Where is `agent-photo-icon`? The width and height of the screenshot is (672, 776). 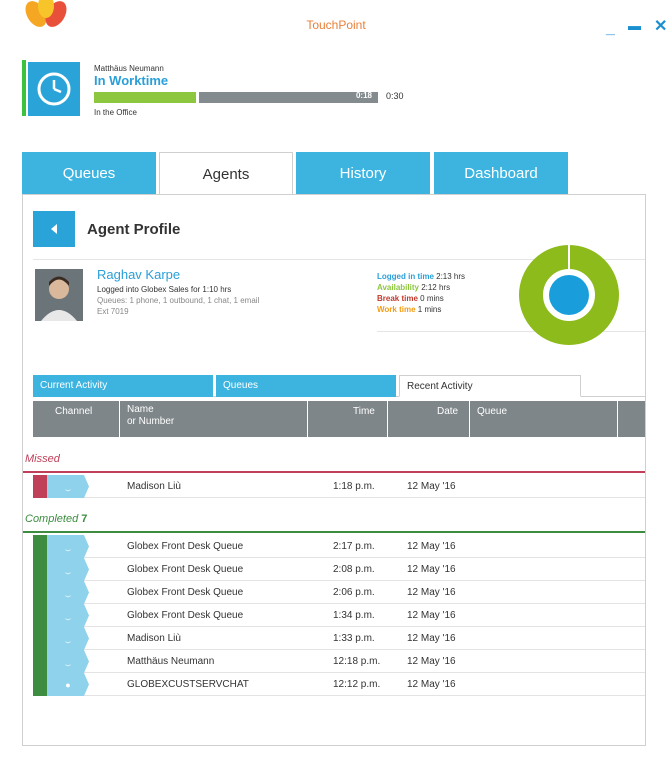 agent-photo-icon is located at coordinates (59, 295).